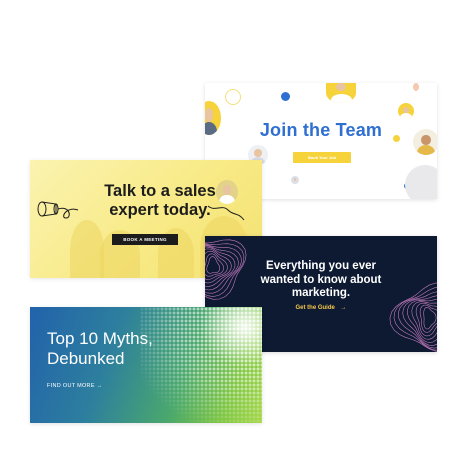 The height and width of the screenshot is (450, 450). I want to click on arrow-right-icon: →, so click(343, 308).